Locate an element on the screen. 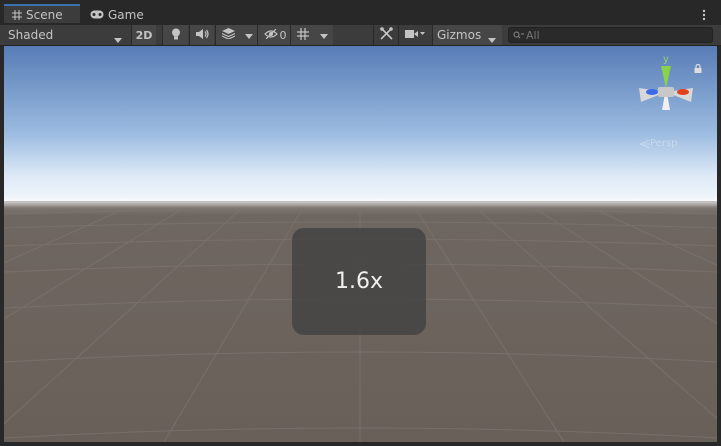 This screenshot has width=721, height=446. gamepad-icon is located at coordinates (97, 14).